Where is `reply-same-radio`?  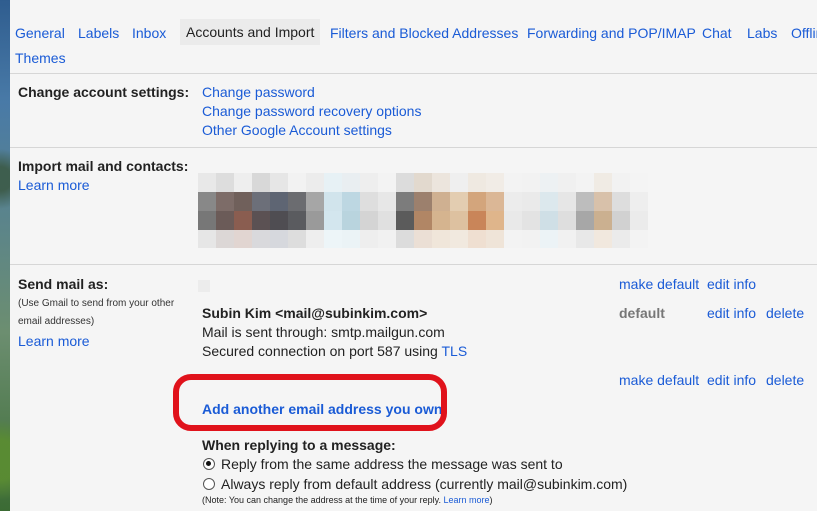
reply-same-radio is located at coordinates (209, 464).